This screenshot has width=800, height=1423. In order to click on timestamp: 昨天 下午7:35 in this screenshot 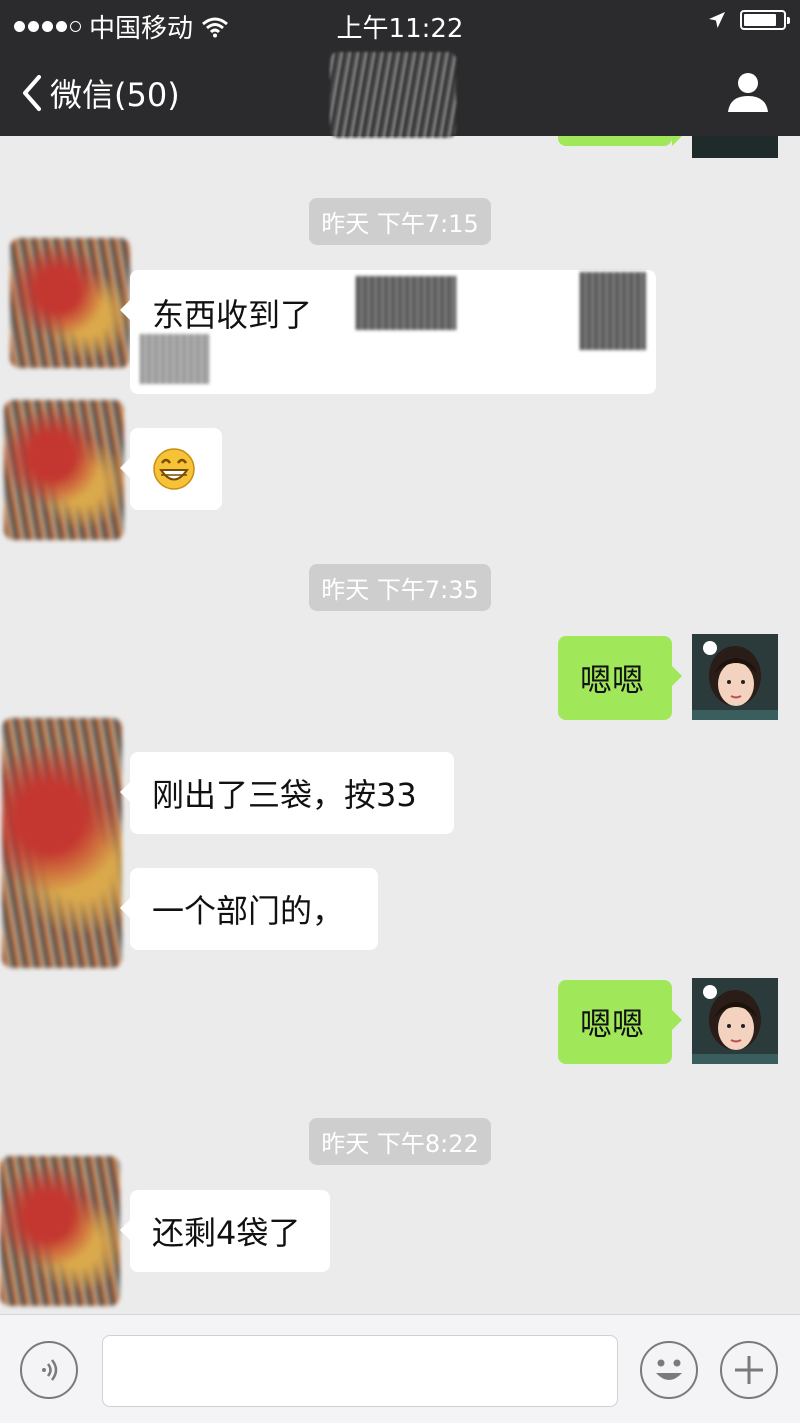, I will do `click(400, 587)`.